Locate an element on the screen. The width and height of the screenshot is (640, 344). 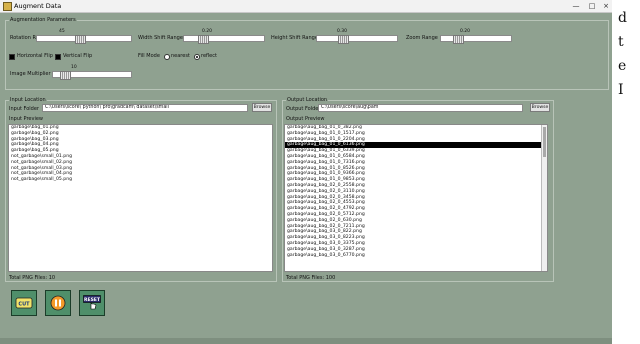
side-letter-4: I is located at coordinates (621, 90).